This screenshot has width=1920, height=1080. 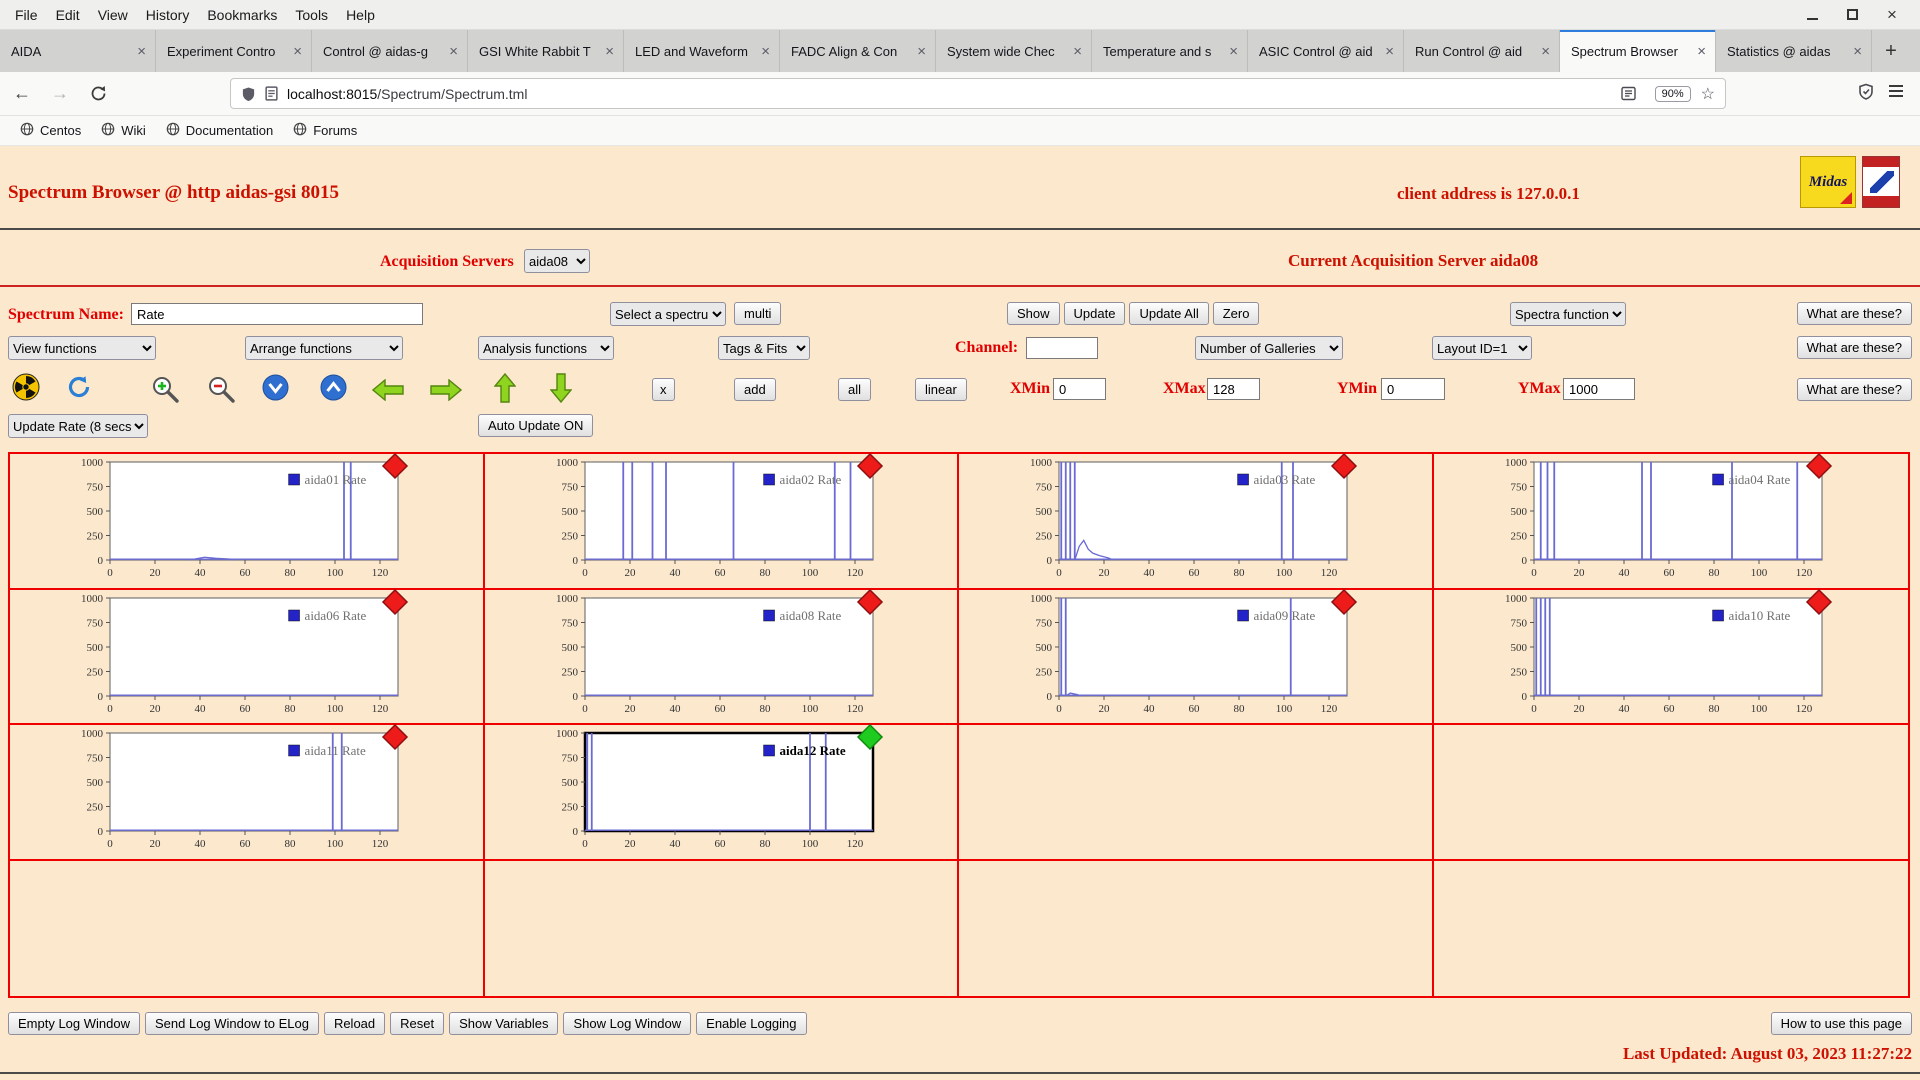 I want to click on zero-button: Zero, so click(x=1236, y=313).